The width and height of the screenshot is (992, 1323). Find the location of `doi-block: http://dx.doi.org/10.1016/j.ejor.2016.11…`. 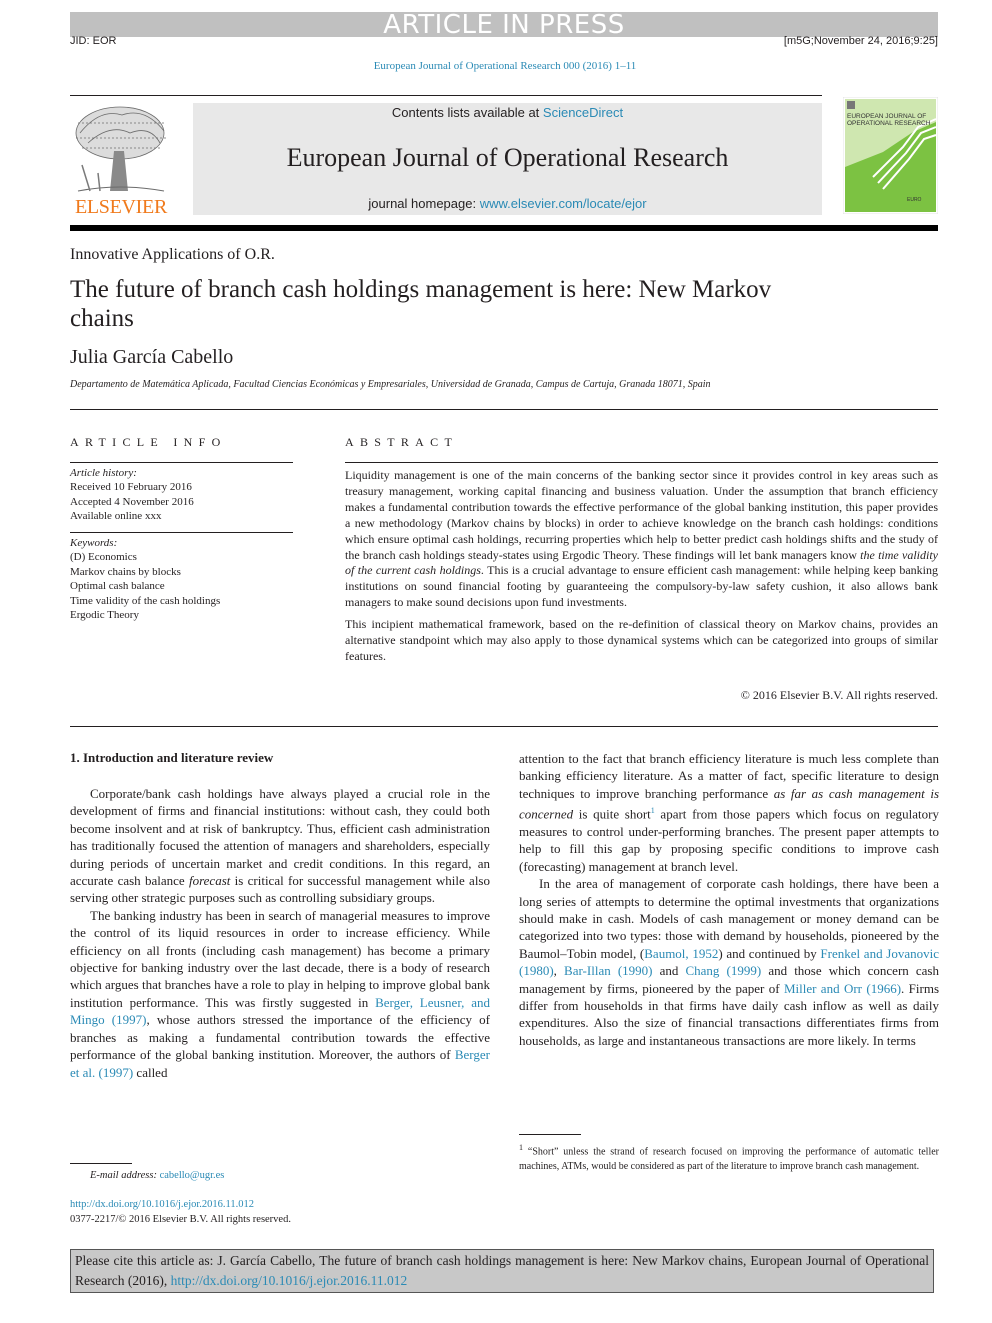

doi-block: http://dx.doi.org/10.1016/j.ejor.2016.11… is located at coordinates (180, 1212).